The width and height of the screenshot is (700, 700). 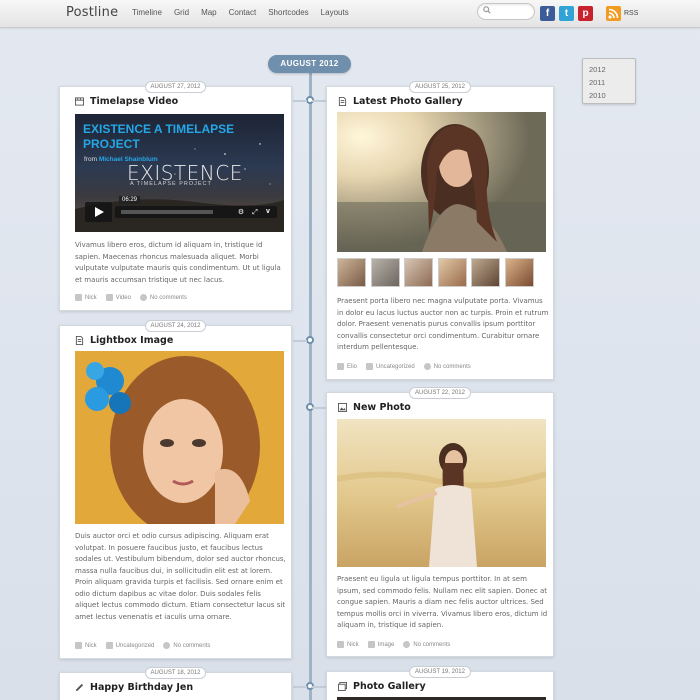 I want to click on video-time: 06:29, so click(x=130, y=200).